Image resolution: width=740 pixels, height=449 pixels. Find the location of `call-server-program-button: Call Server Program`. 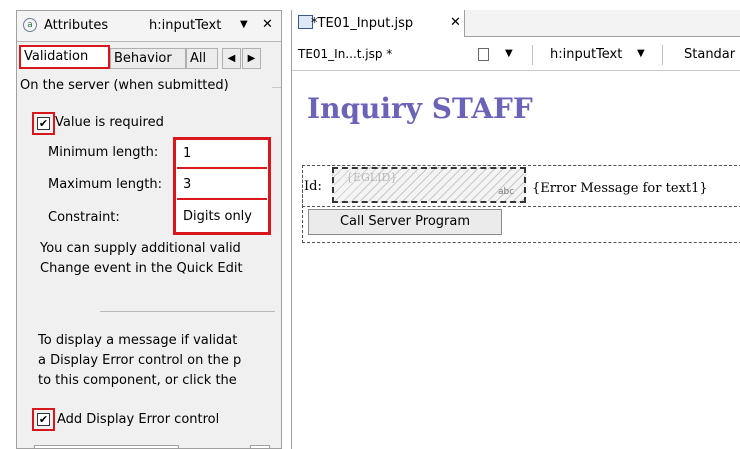

call-server-program-button: Call Server Program is located at coordinates (405, 222).